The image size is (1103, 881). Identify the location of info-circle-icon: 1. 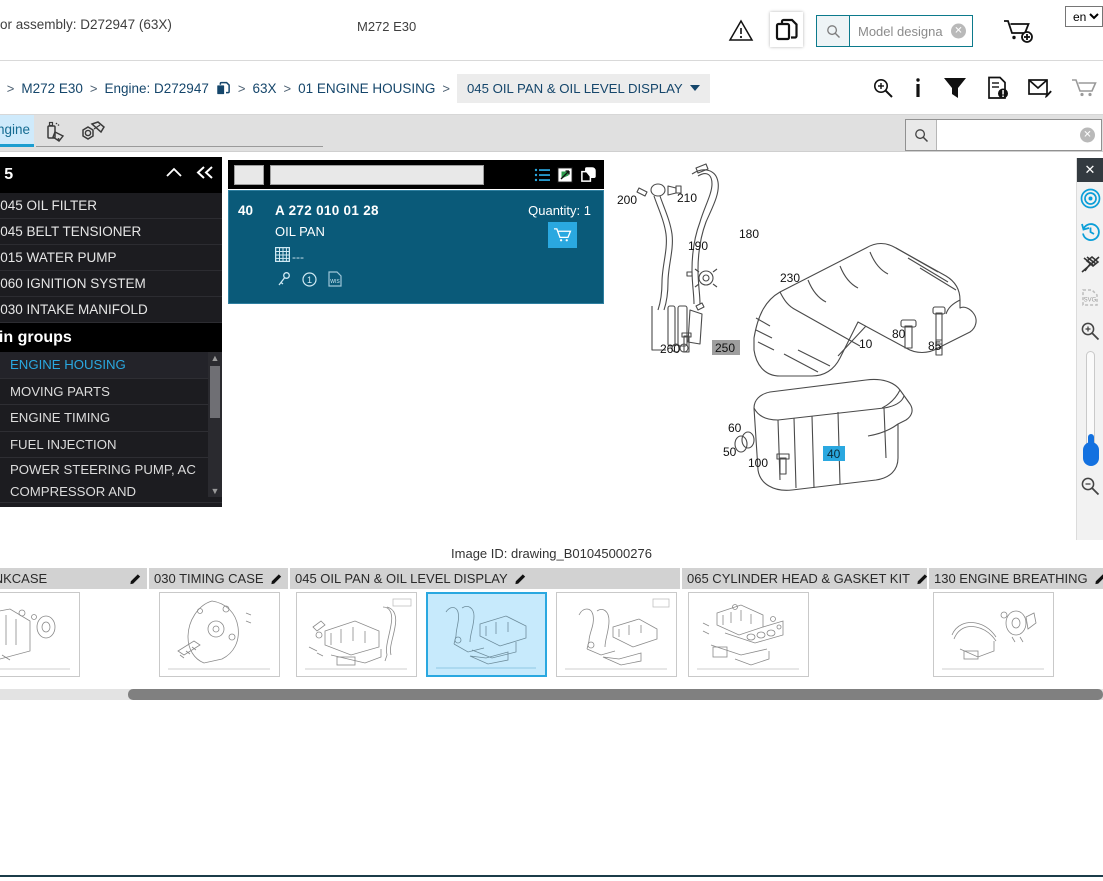
(309, 279).